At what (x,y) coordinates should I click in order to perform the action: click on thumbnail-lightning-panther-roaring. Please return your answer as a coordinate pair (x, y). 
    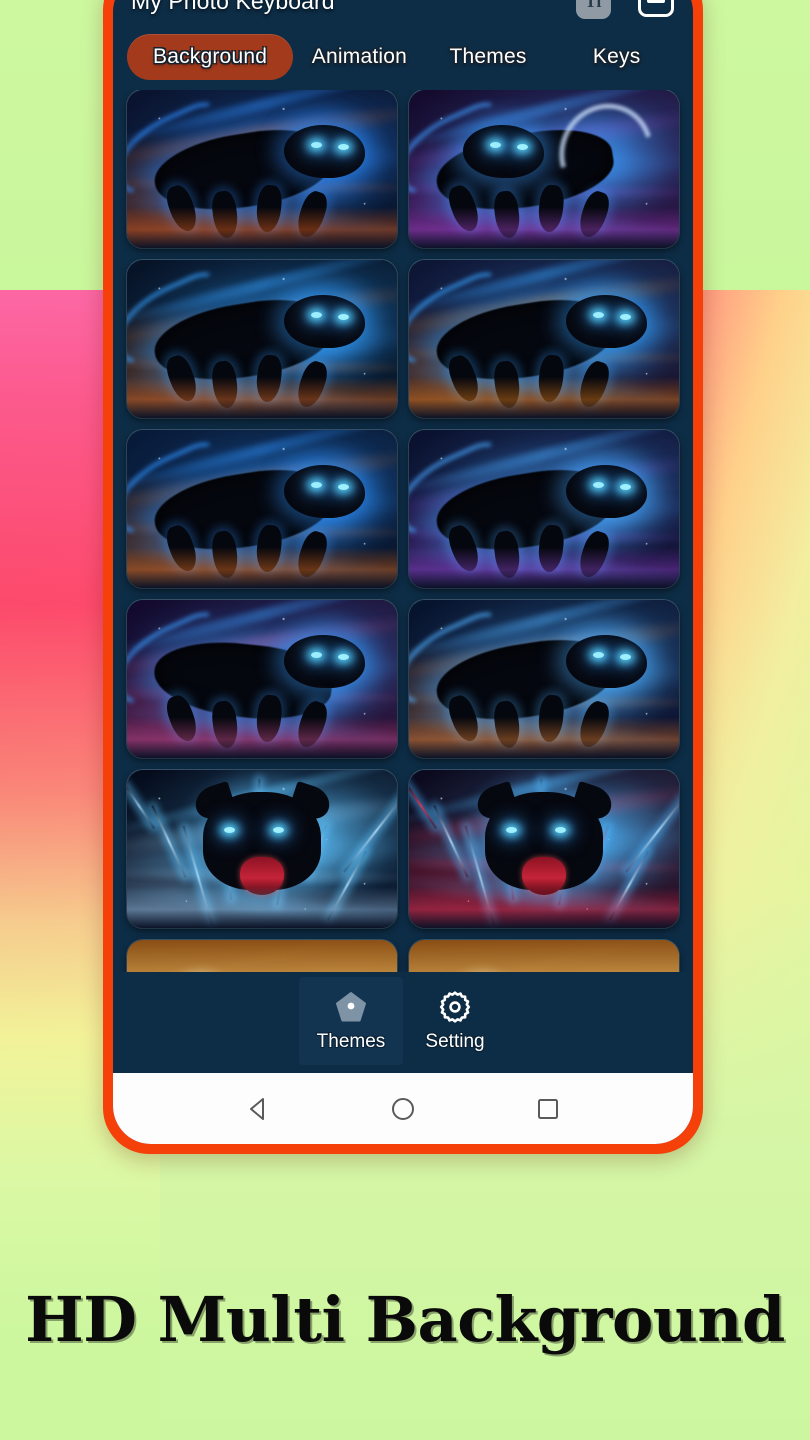
    Looking at the image, I should click on (262, 849).